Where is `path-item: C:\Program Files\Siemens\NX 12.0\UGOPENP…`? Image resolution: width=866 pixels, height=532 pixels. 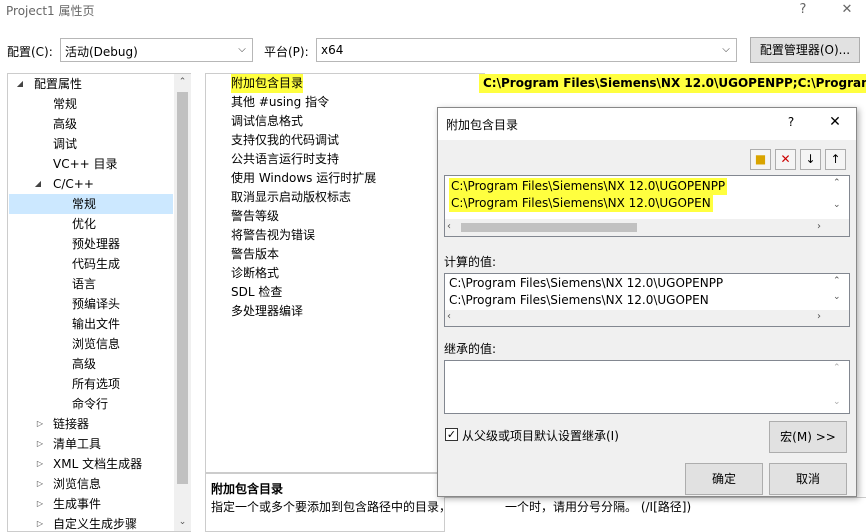 path-item: C:\Program Files\Siemens\NX 12.0\UGOPENP… is located at coordinates (588, 186).